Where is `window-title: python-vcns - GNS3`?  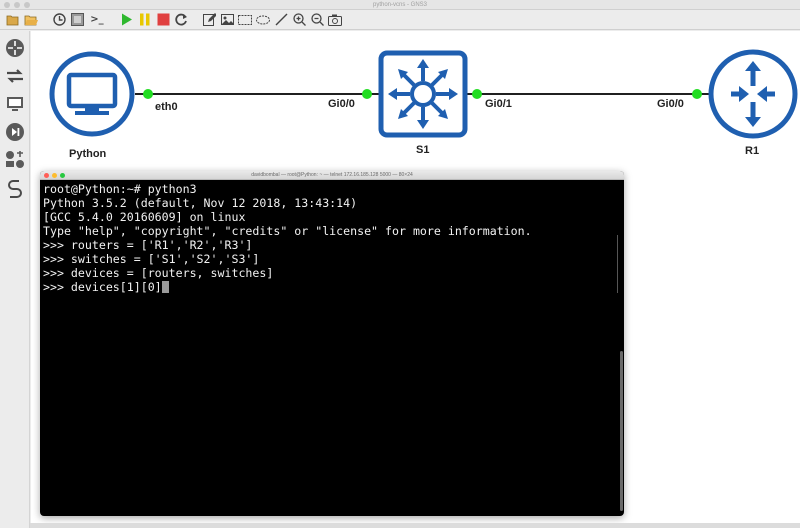 window-title: python-vcns - GNS3 is located at coordinates (400, 5).